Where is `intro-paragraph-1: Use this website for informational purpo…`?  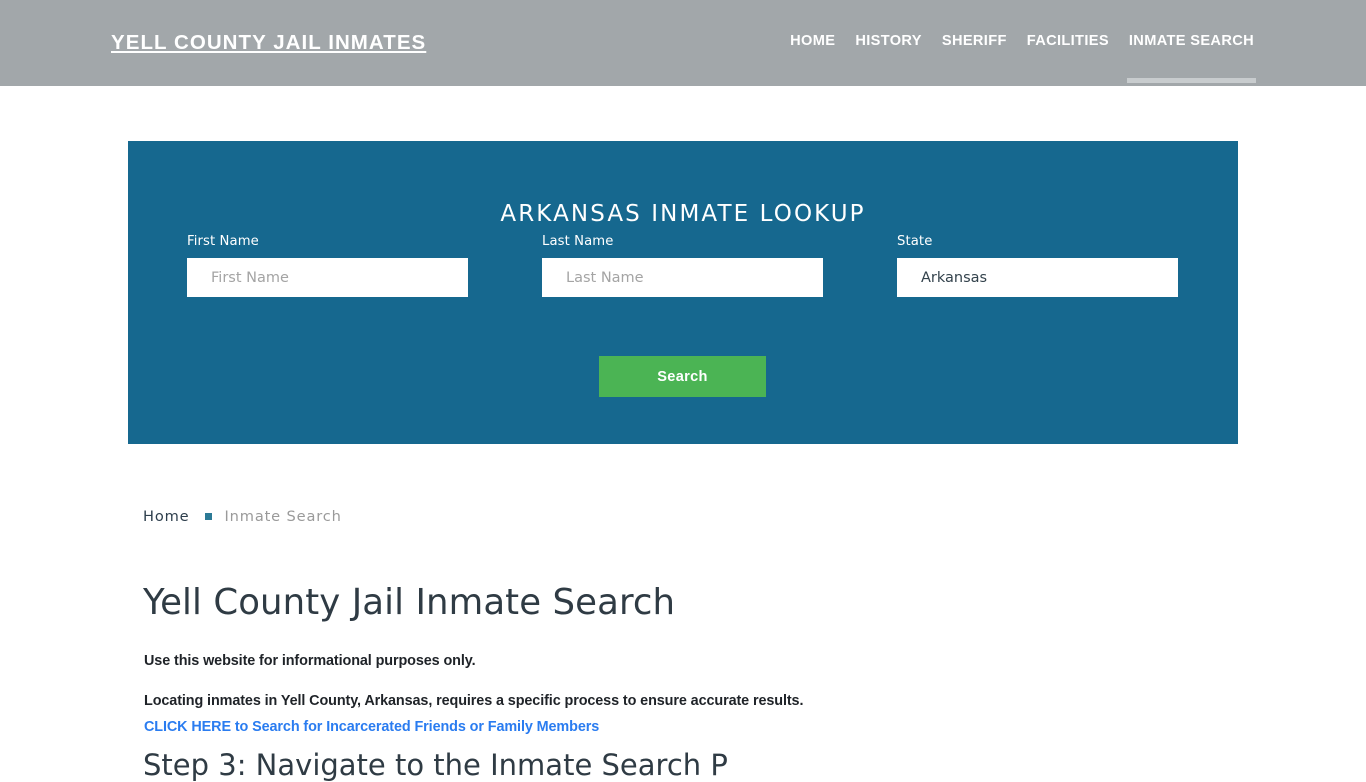
intro-paragraph-1: Use this website for informational purpo… is located at coordinates (310, 661).